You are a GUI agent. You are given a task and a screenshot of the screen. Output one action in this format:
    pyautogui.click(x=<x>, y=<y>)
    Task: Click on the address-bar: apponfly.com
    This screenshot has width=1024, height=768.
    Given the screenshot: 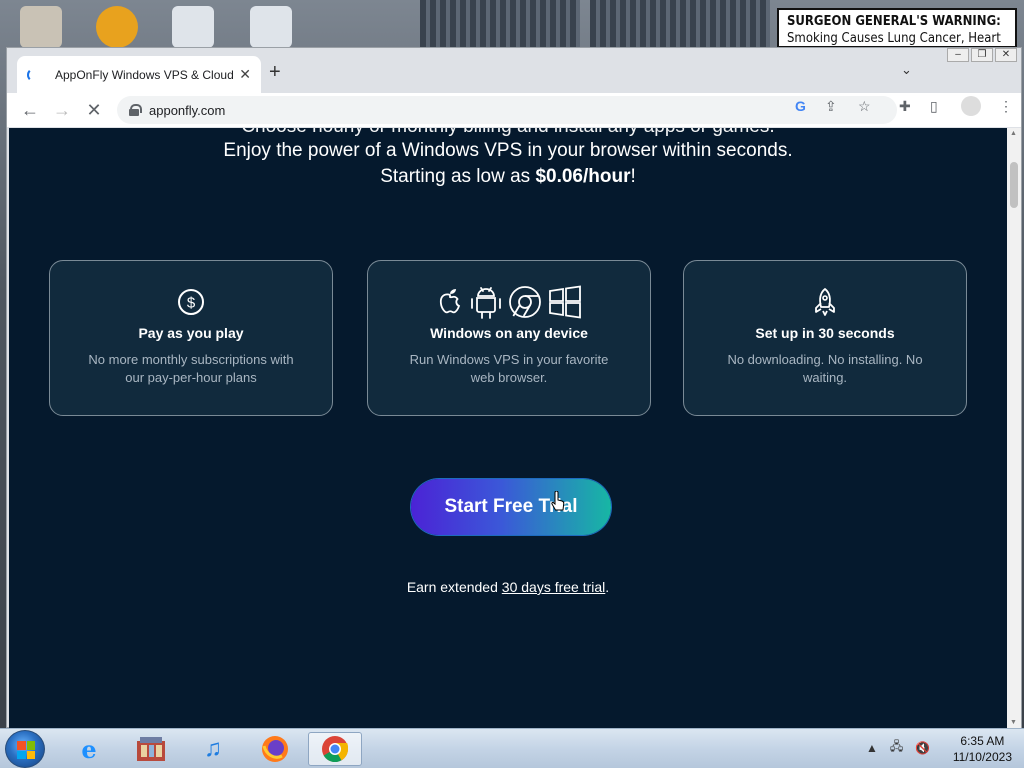 What is the action you would take?
    pyautogui.click(x=507, y=110)
    